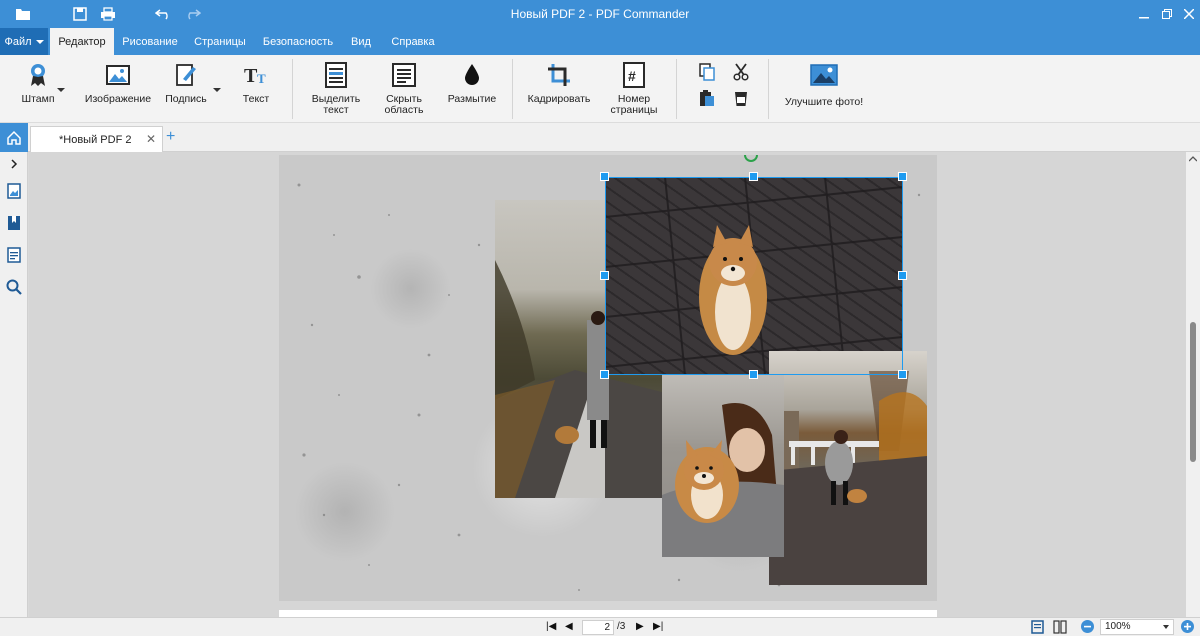 This screenshot has width=1200, height=636. I want to click on document-tab-name: *Новый PDF 2, so click(95, 140).